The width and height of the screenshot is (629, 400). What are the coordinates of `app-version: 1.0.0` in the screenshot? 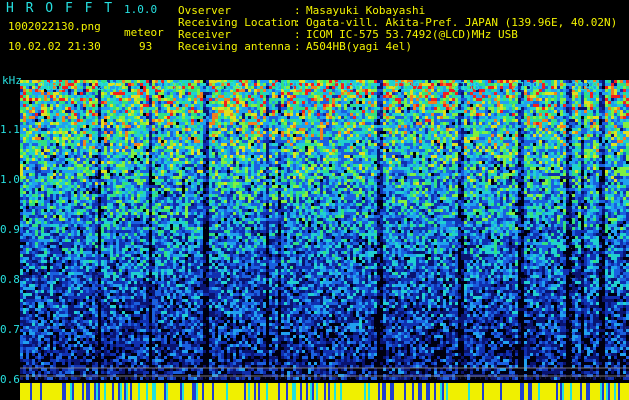 It's located at (140, 9).